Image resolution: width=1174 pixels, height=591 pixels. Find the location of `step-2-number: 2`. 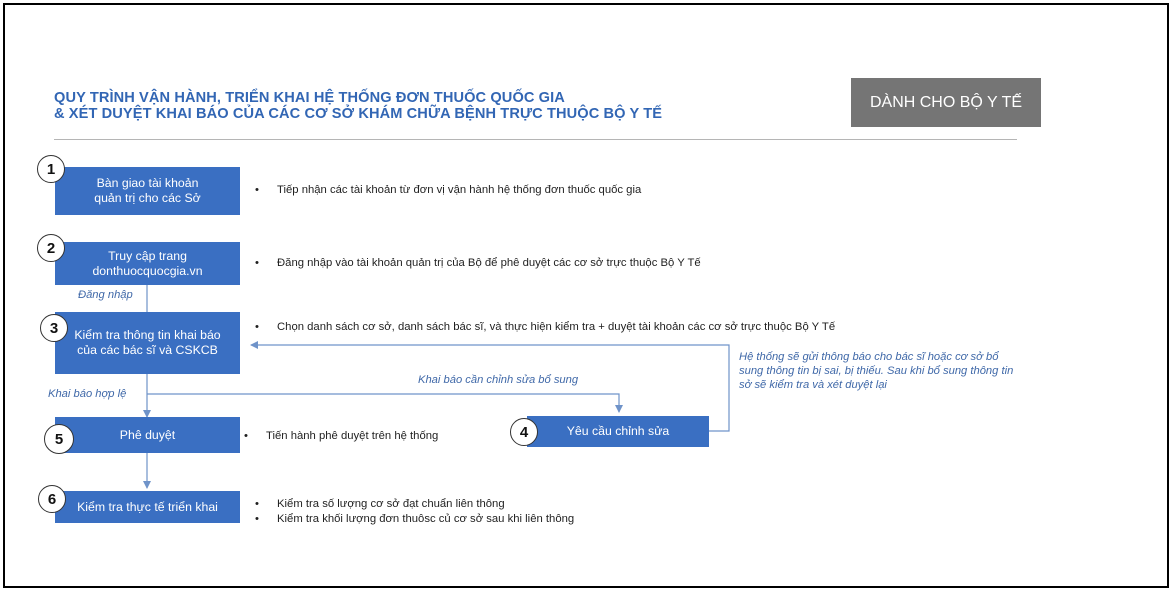

step-2-number: 2 is located at coordinates (51, 248).